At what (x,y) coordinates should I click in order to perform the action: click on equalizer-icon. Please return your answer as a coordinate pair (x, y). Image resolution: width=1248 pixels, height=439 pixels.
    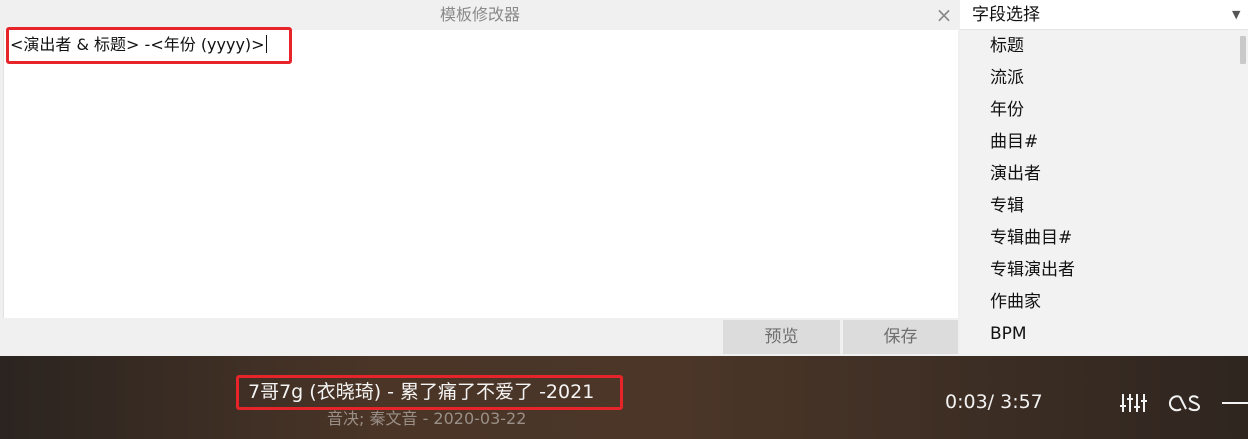
    Looking at the image, I should click on (1134, 403).